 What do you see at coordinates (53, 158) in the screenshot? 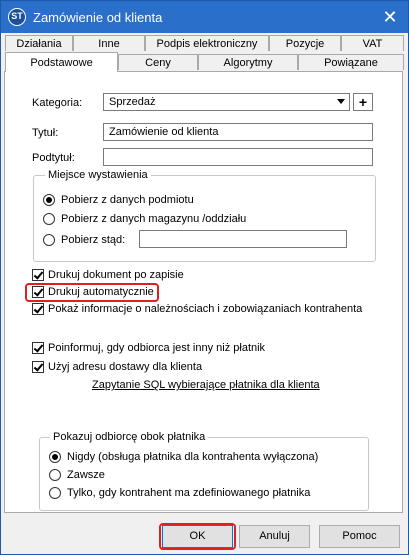
I see `podtytul-label: Podtytuł:` at bounding box center [53, 158].